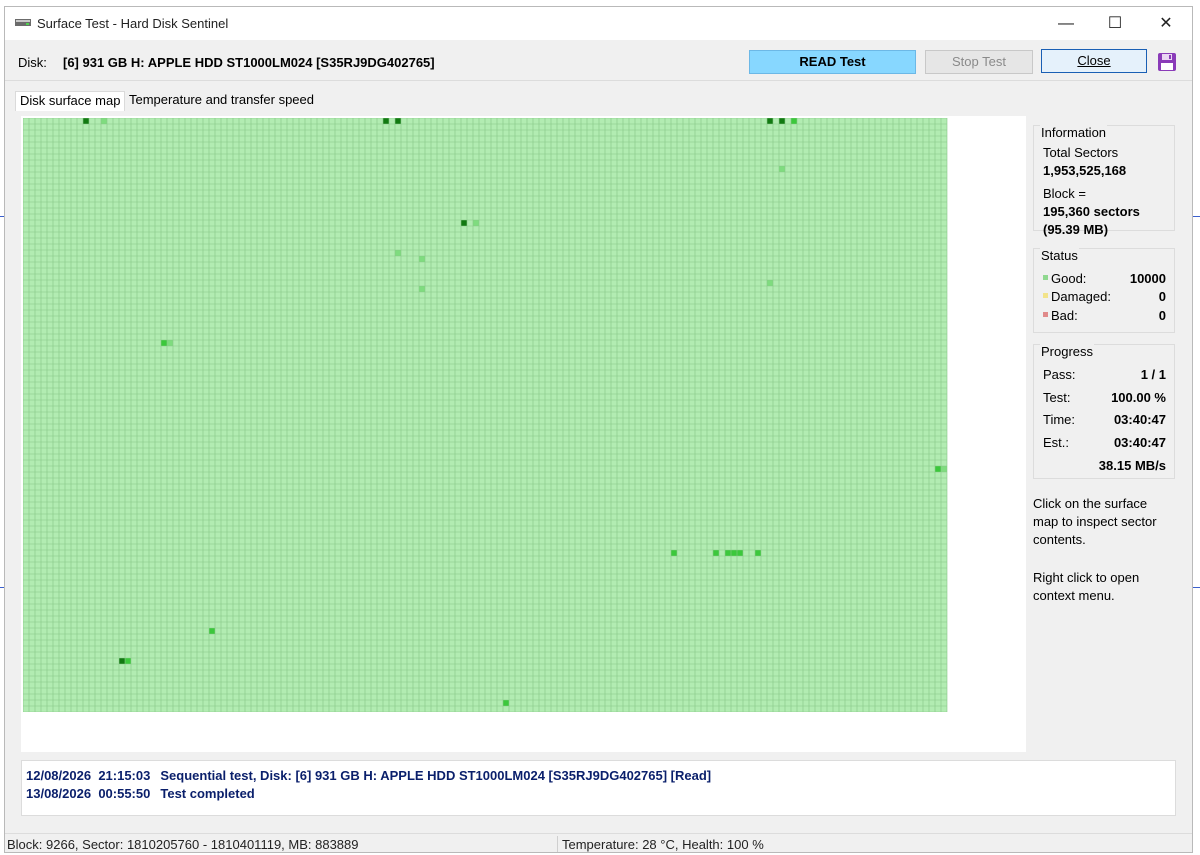 This screenshot has width=1200, height=855. What do you see at coordinates (1086, 586) in the screenshot?
I see `hint-right-click-text: Right click to open context menu.` at bounding box center [1086, 586].